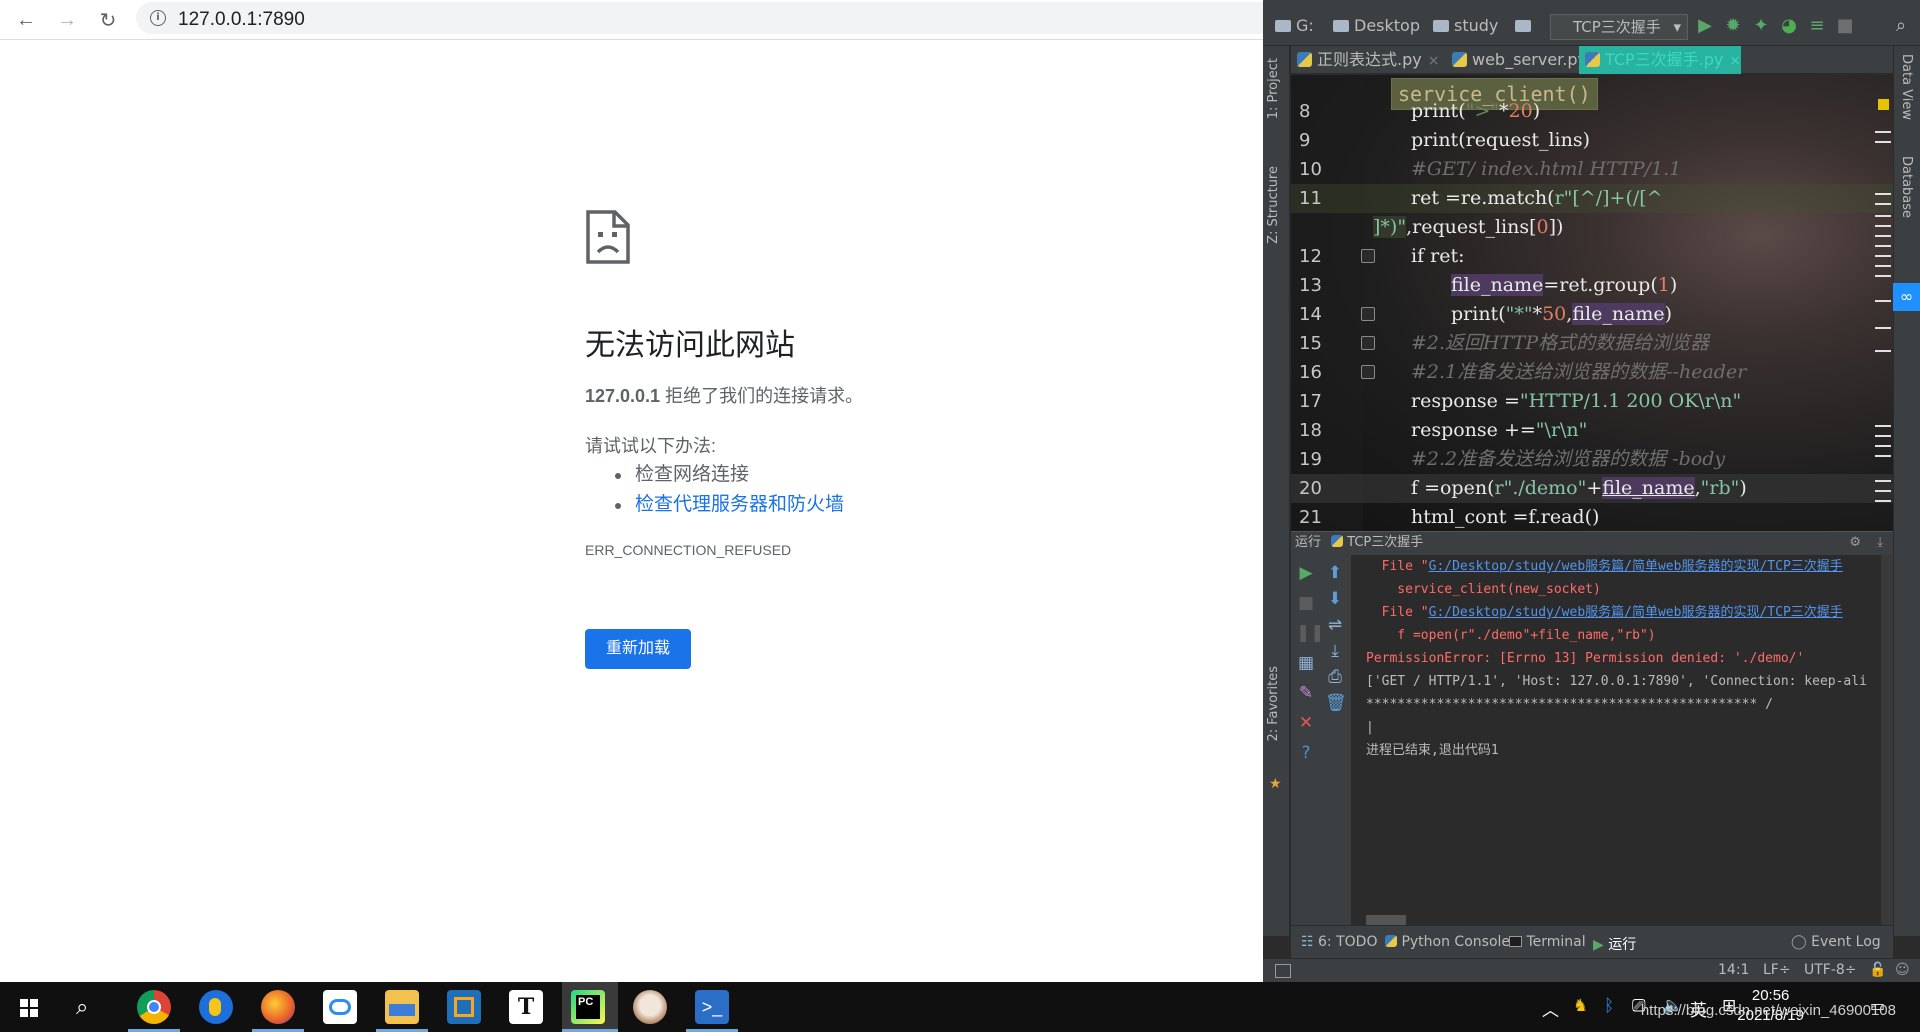  What do you see at coordinates (1887, 740) in the screenshot?
I see `console-scrollbar` at bounding box center [1887, 740].